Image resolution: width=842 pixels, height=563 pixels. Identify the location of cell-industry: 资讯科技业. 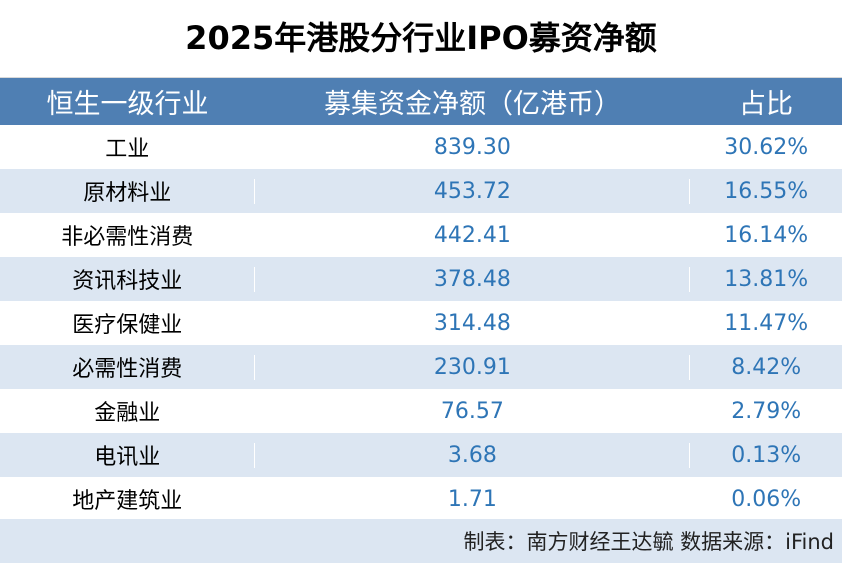
(127, 281).